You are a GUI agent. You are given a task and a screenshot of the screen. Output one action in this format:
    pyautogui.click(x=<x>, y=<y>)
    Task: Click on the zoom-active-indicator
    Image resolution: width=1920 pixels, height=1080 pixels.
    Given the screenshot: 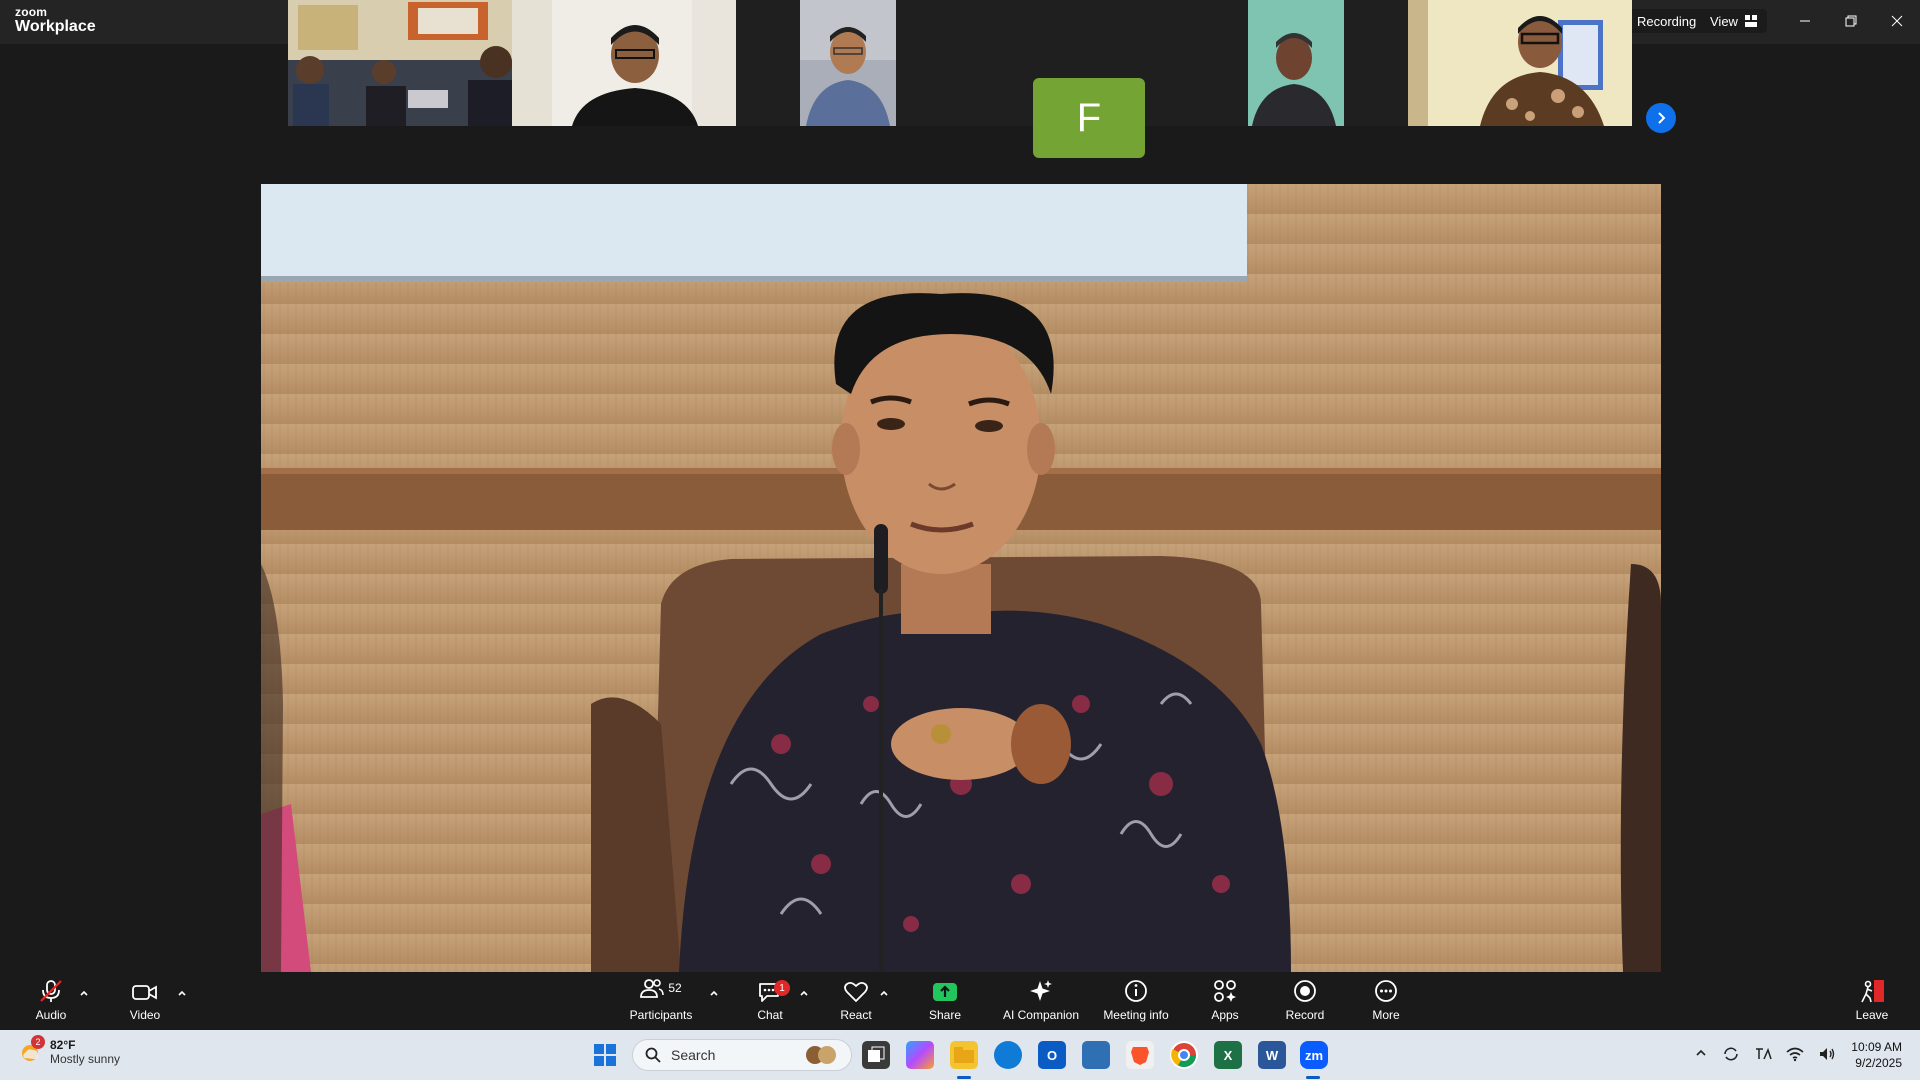 What is the action you would take?
    pyautogui.click(x=1313, y=1077)
    